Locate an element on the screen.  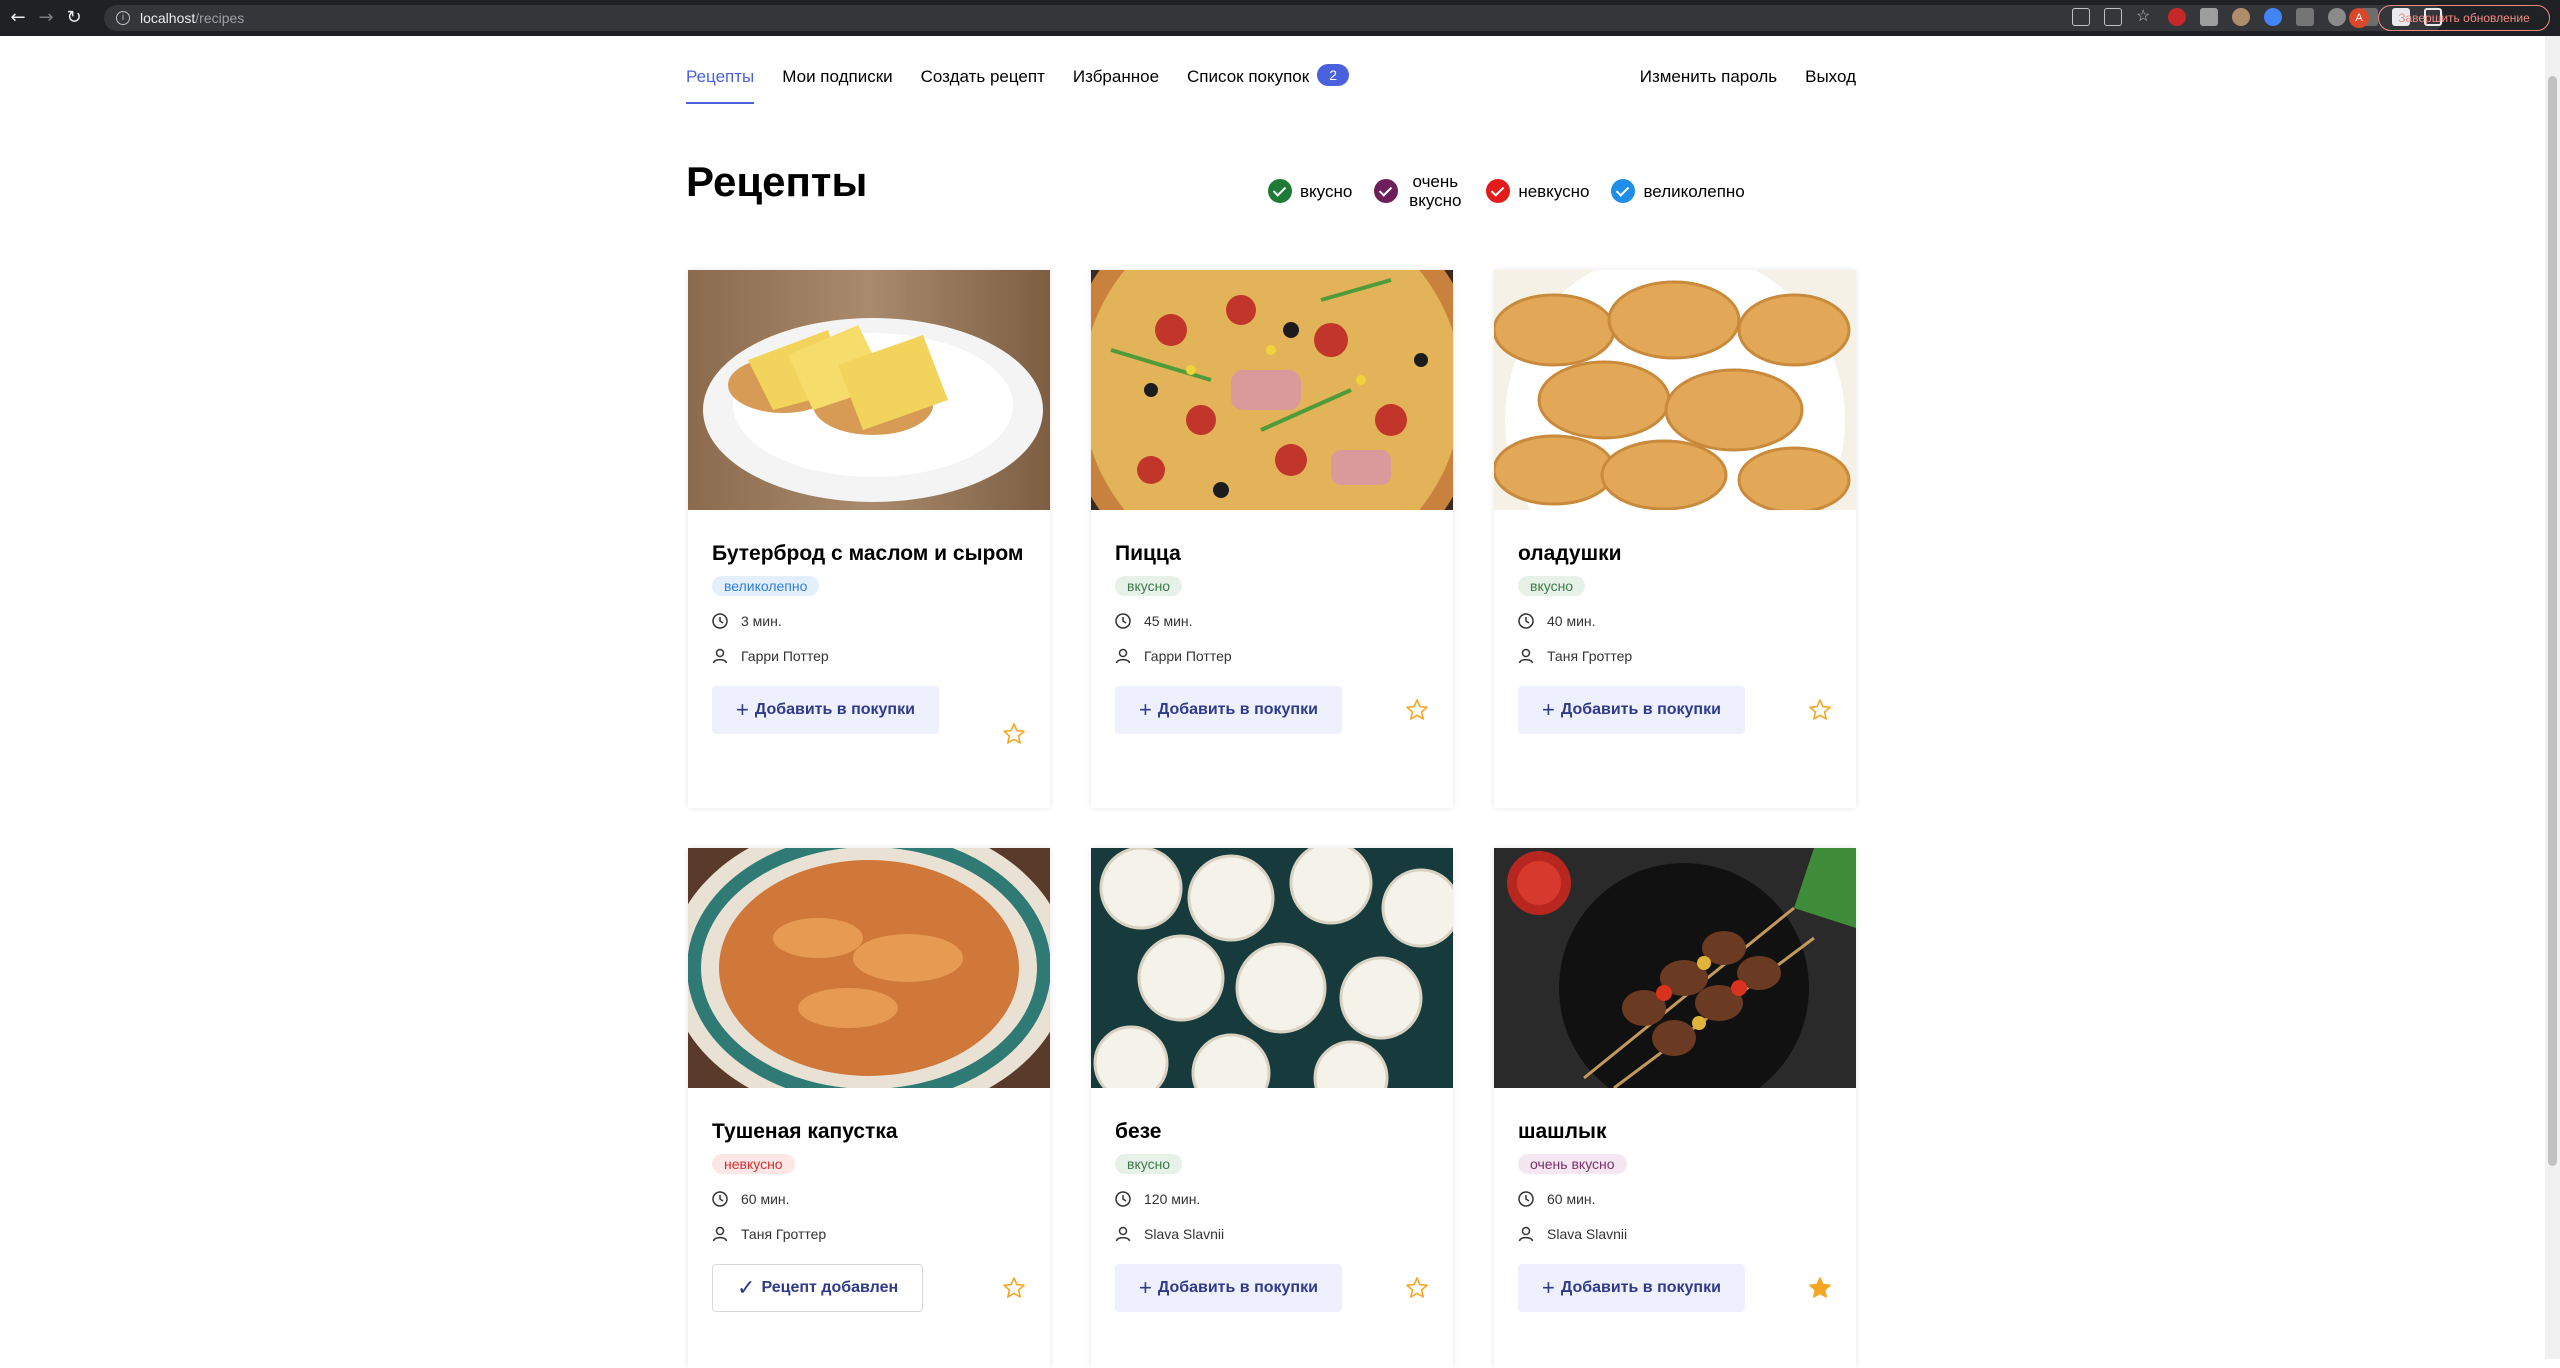
site-info-icon: i is located at coordinates (123, 18).